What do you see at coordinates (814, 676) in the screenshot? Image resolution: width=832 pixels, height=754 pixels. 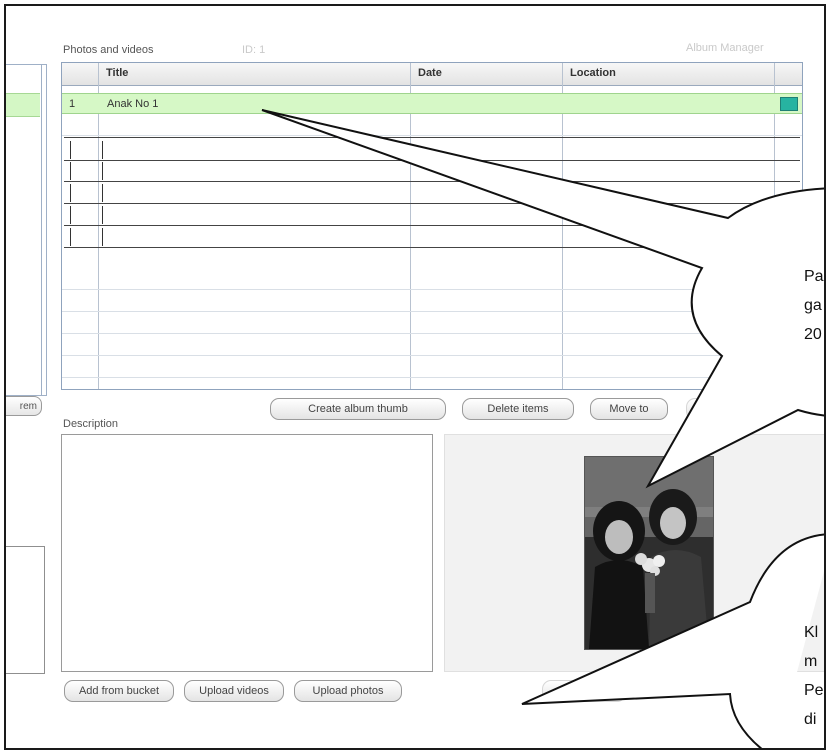 I see `callout-bottom-text: Kl m Pe di` at bounding box center [814, 676].